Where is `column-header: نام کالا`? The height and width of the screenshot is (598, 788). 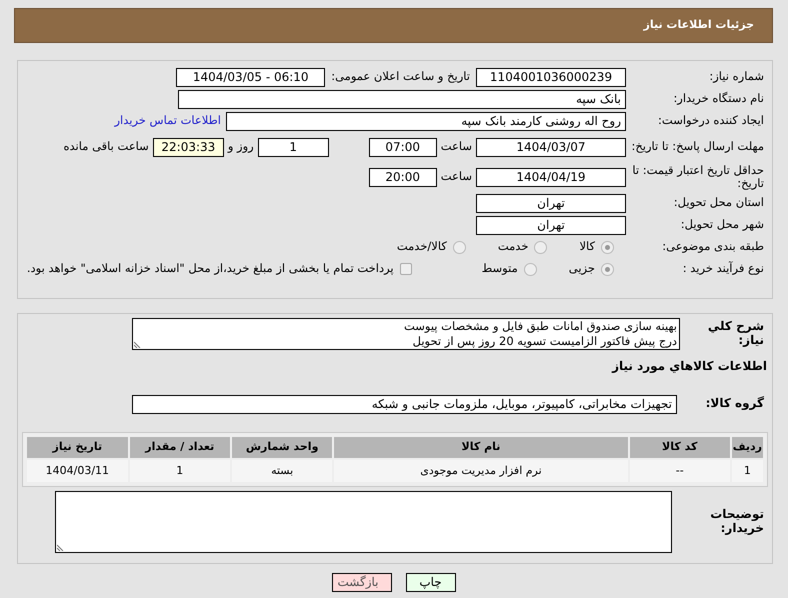 column-header: نام کالا is located at coordinates (481, 447).